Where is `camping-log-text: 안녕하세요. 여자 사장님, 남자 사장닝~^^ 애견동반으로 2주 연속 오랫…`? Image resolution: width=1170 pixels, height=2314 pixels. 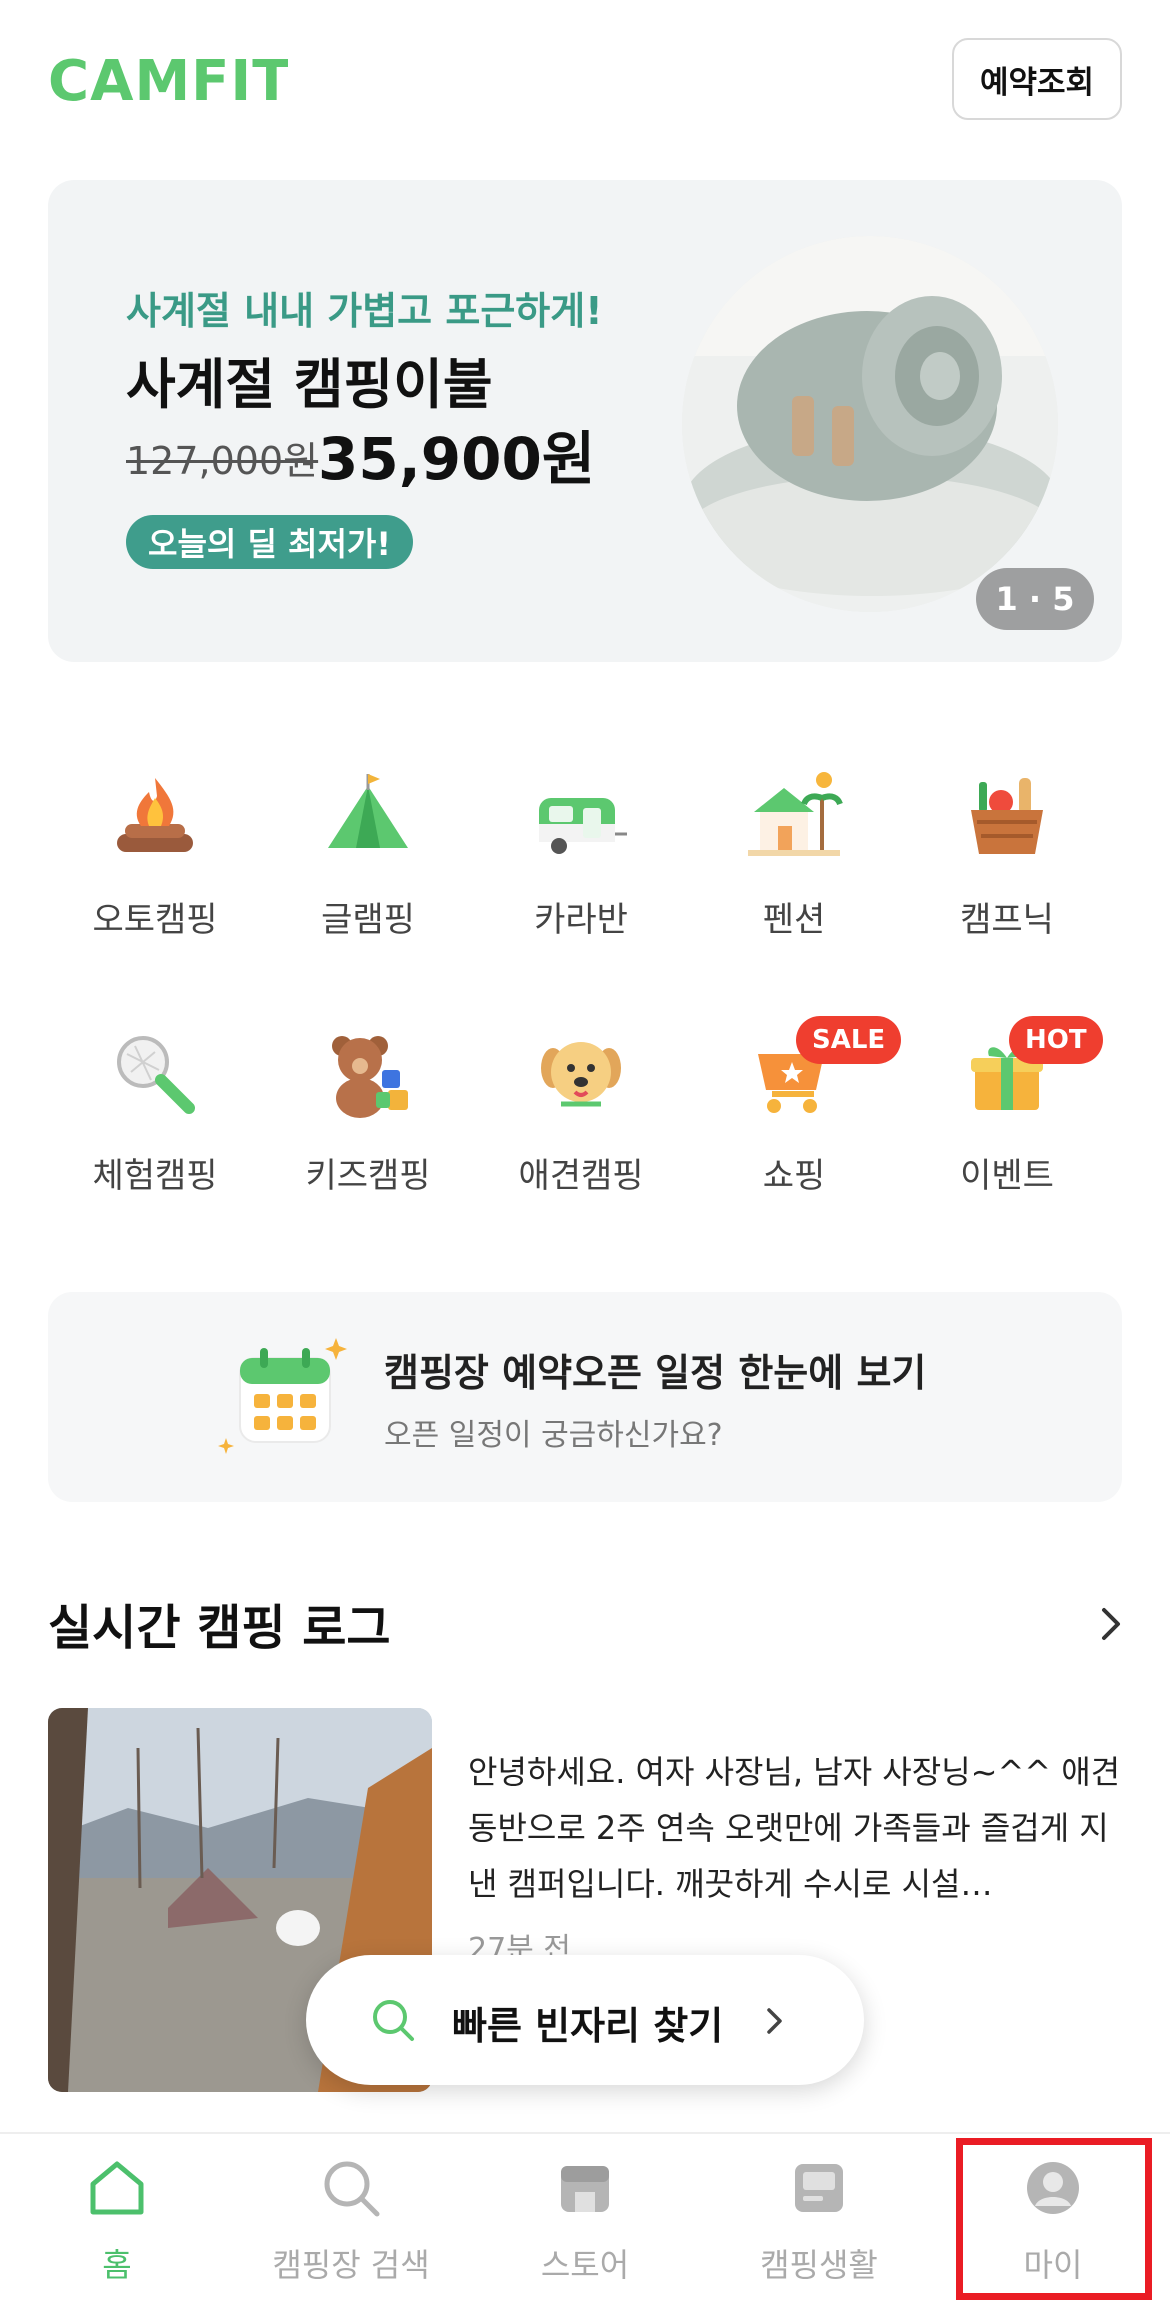
camping-log-text: 안녕하세요. 여자 사장님, 남자 사장닝~^^ 애견동반으로 2주 연속 오랫… is located at coordinates (795, 1828).